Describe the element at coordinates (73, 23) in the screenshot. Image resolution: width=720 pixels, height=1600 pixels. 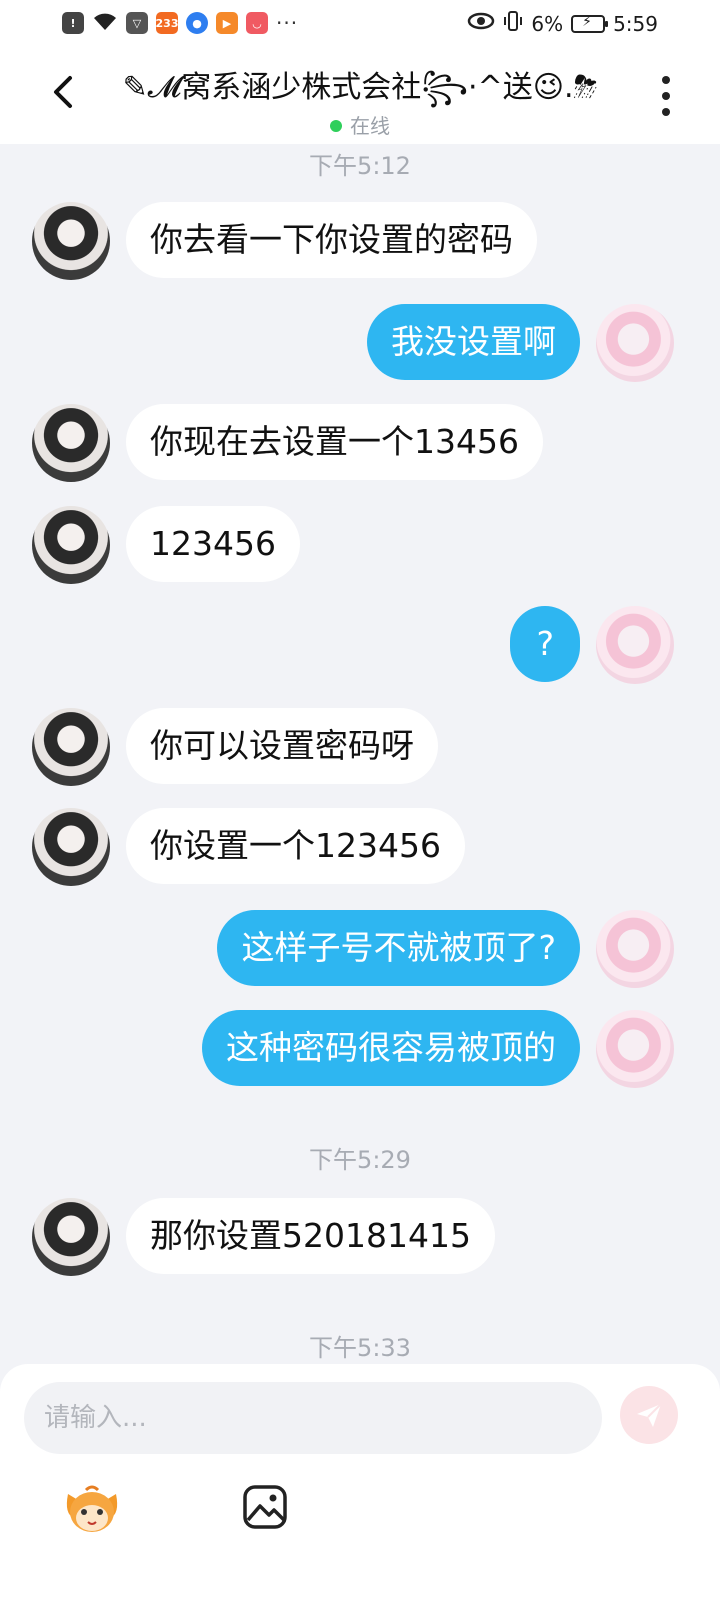
I see `notification-icon: !` at that location.